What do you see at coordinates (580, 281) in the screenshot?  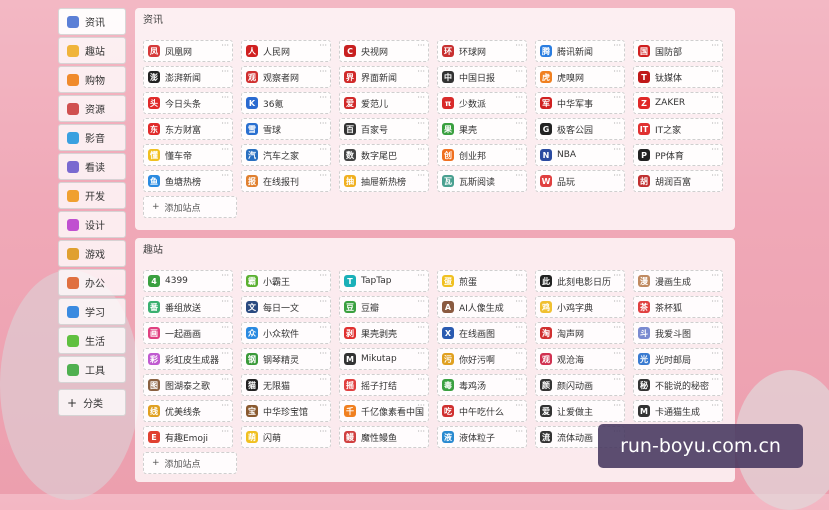 I see `site-link: 此此刻电影日历 ···` at bounding box center [580, 281].